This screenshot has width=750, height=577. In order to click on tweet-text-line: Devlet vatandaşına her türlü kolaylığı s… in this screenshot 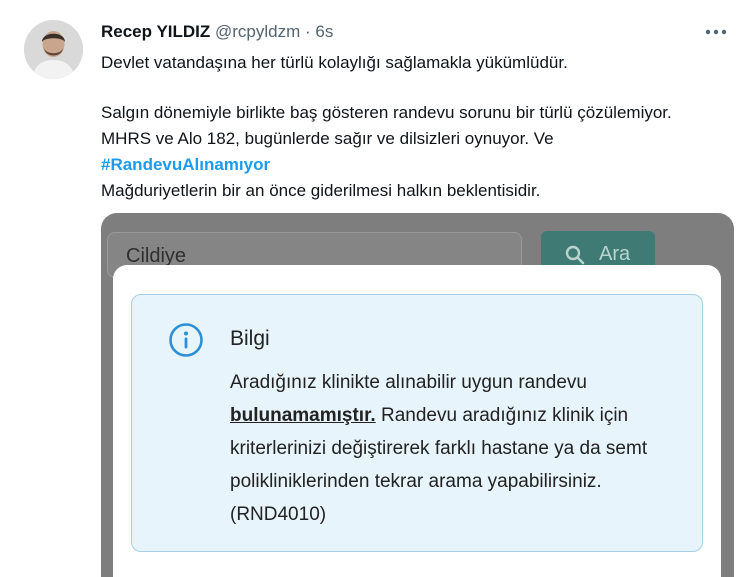, I will do `click(334, 62)`.